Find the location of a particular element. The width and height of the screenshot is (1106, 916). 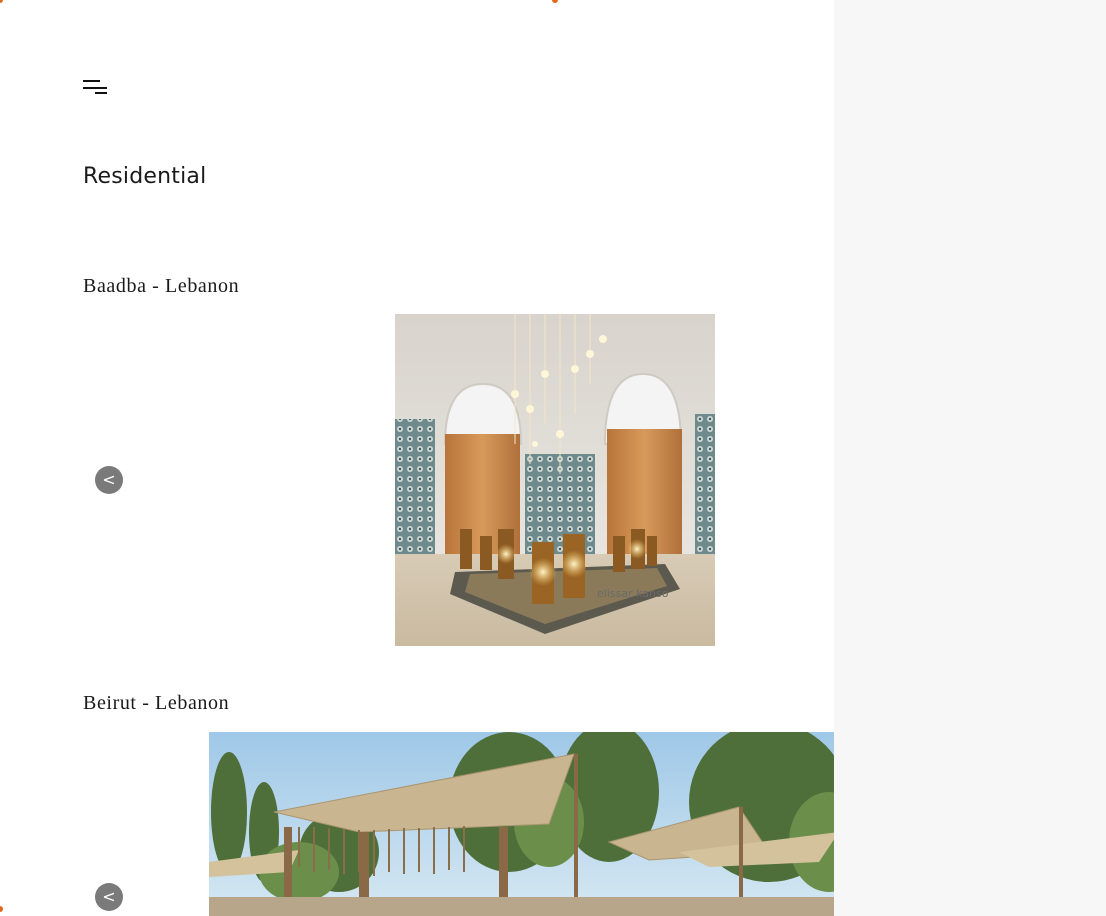

hamburger-menu-icon is located at coordinates (95, 88).